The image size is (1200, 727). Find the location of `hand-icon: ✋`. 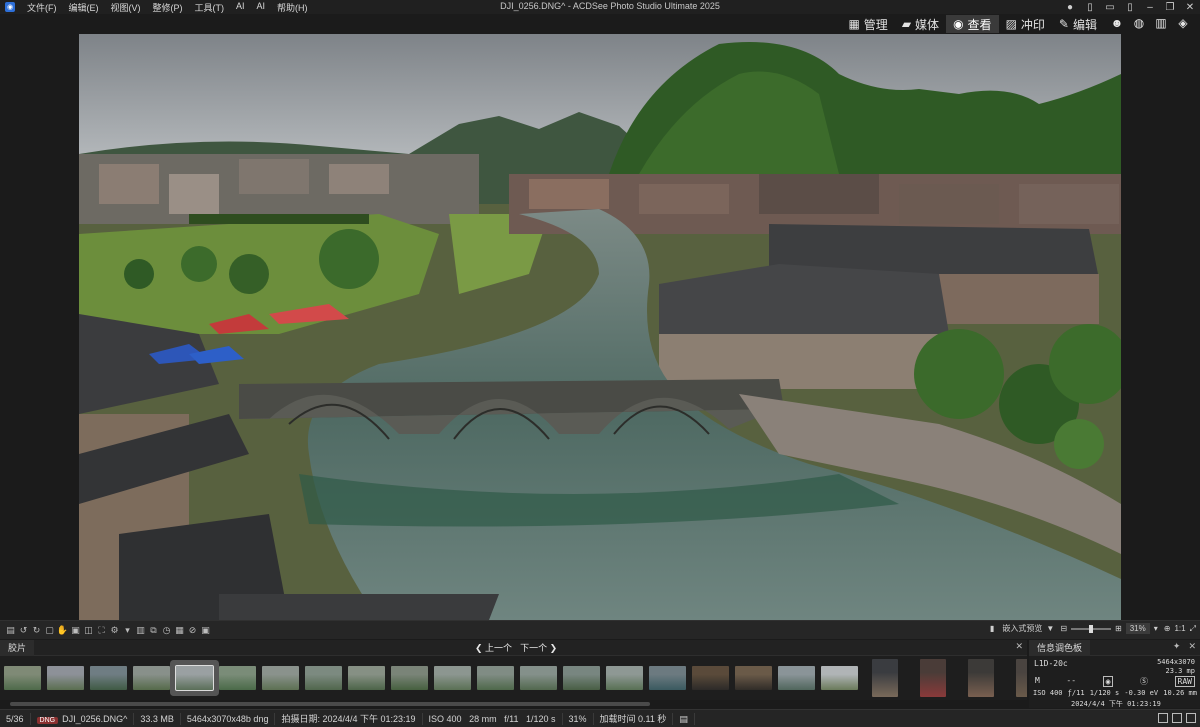

hand-icon: ✋ is located at coordinates (62, 630).